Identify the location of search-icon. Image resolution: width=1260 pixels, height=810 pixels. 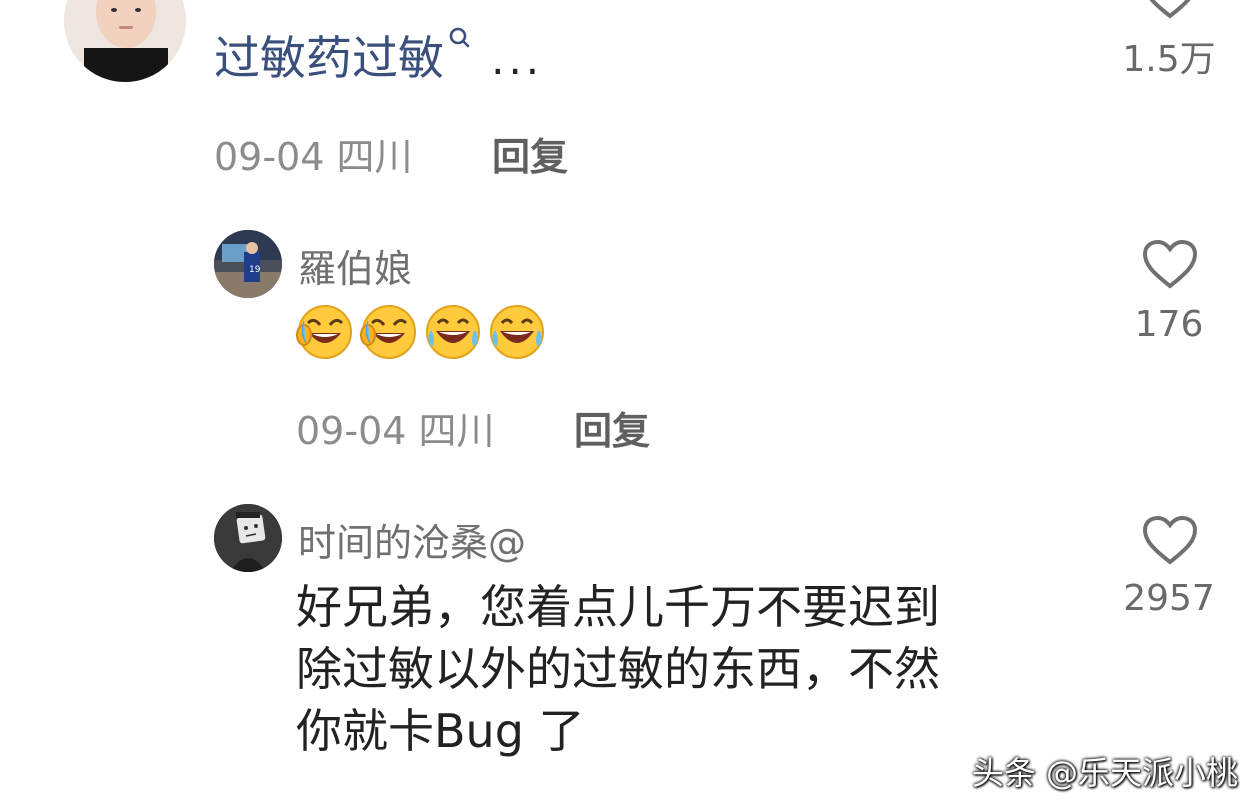
(460, 39).